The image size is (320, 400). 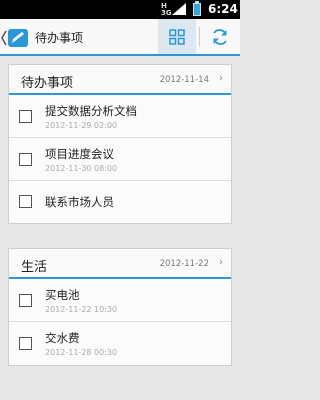 I want to click on item-title: 提交数据分析文档, so click(x=91, y=111).